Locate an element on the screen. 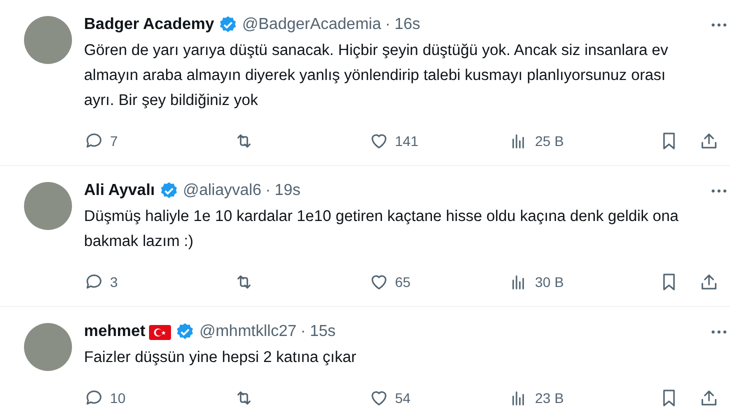 The width and height of the screenshot is (730, 420). views-button: 23 B is located at coordinates (536, 398).